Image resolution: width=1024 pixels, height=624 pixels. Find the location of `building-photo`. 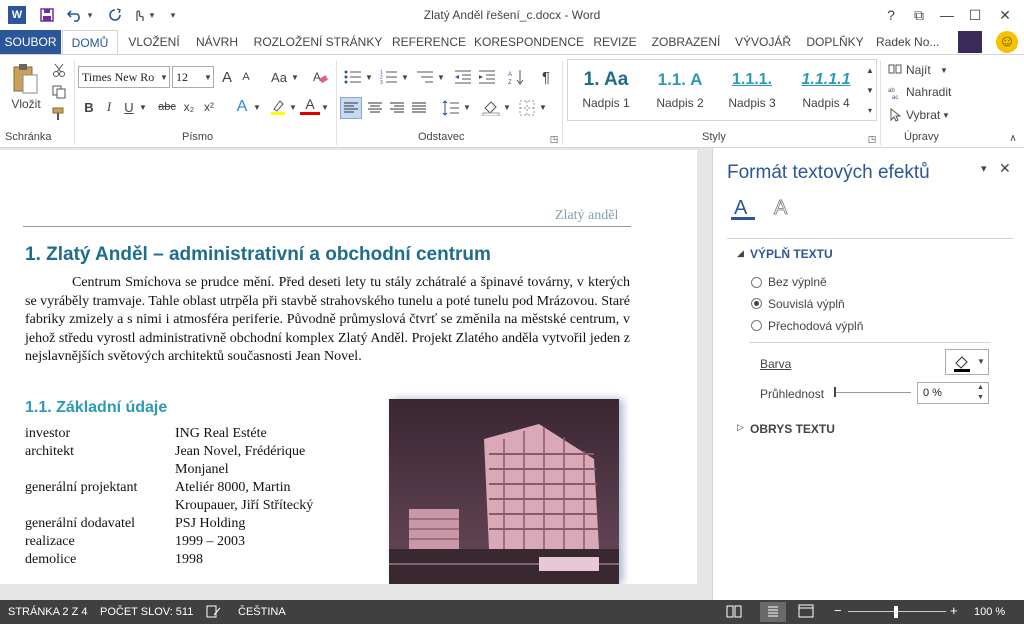

building-photo is located at coordinates (504, 491).